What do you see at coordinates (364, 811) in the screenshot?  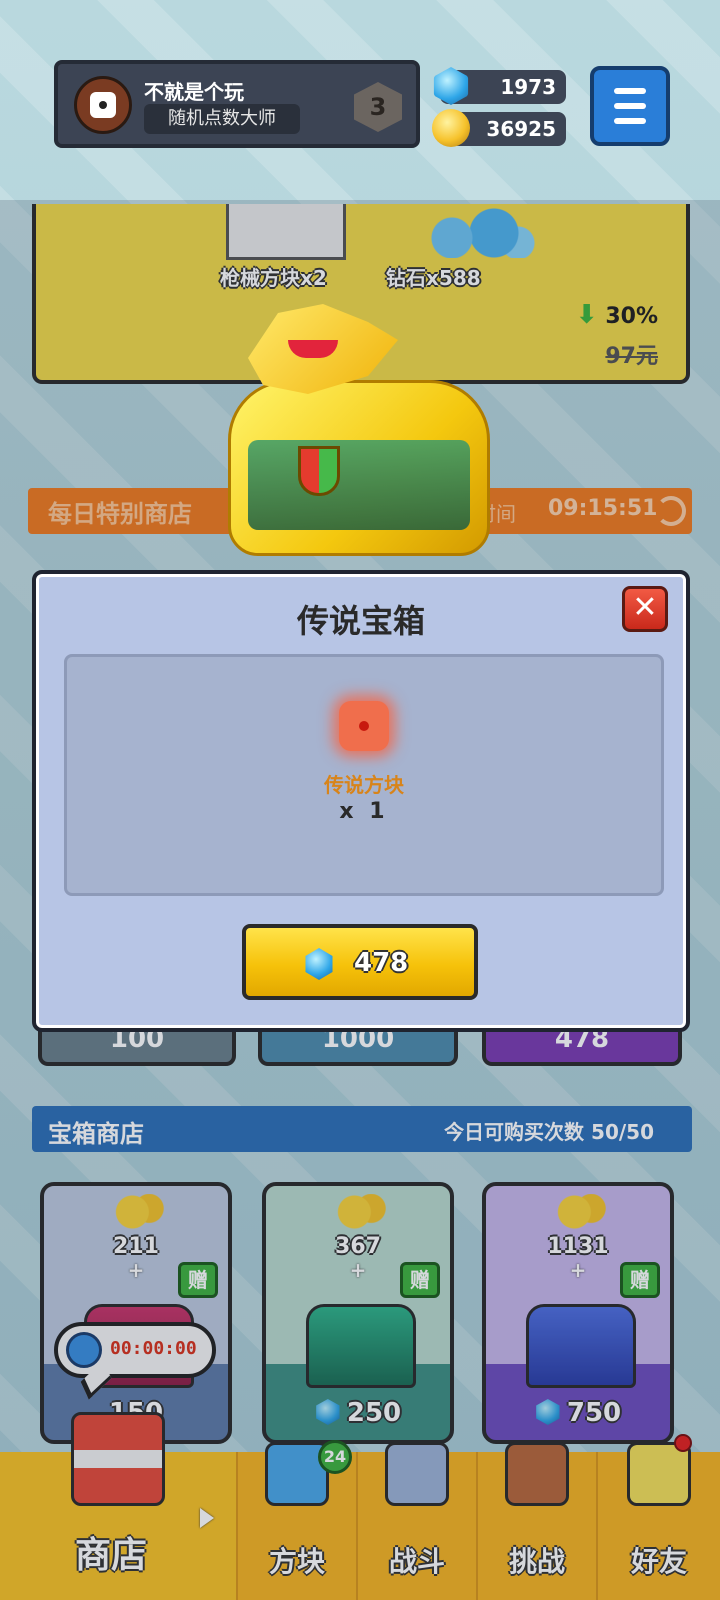 I see `reward-quantity: x 1` at bounding box center [364, 811].